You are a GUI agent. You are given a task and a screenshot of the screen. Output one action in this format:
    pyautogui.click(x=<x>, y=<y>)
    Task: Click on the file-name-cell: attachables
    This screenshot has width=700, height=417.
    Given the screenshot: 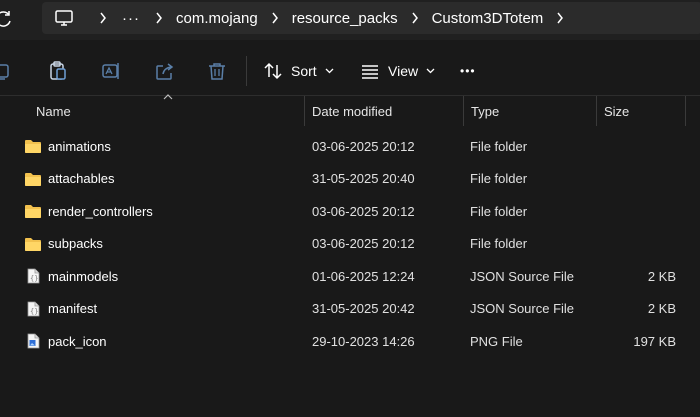 What is the action you would take?
    pyautogui.click(x=69, y=179)
    